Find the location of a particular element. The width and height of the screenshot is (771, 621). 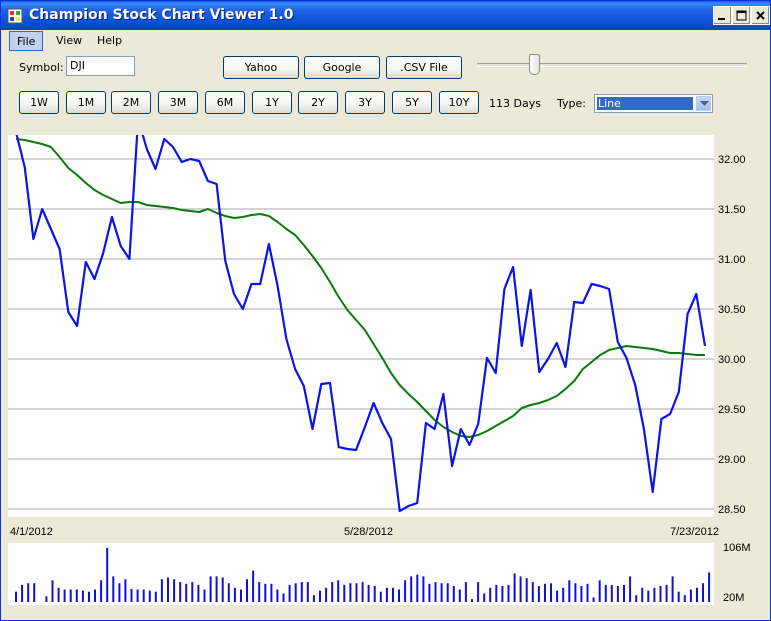

range-2m-button: 2M is located at coordinates (131, 102).